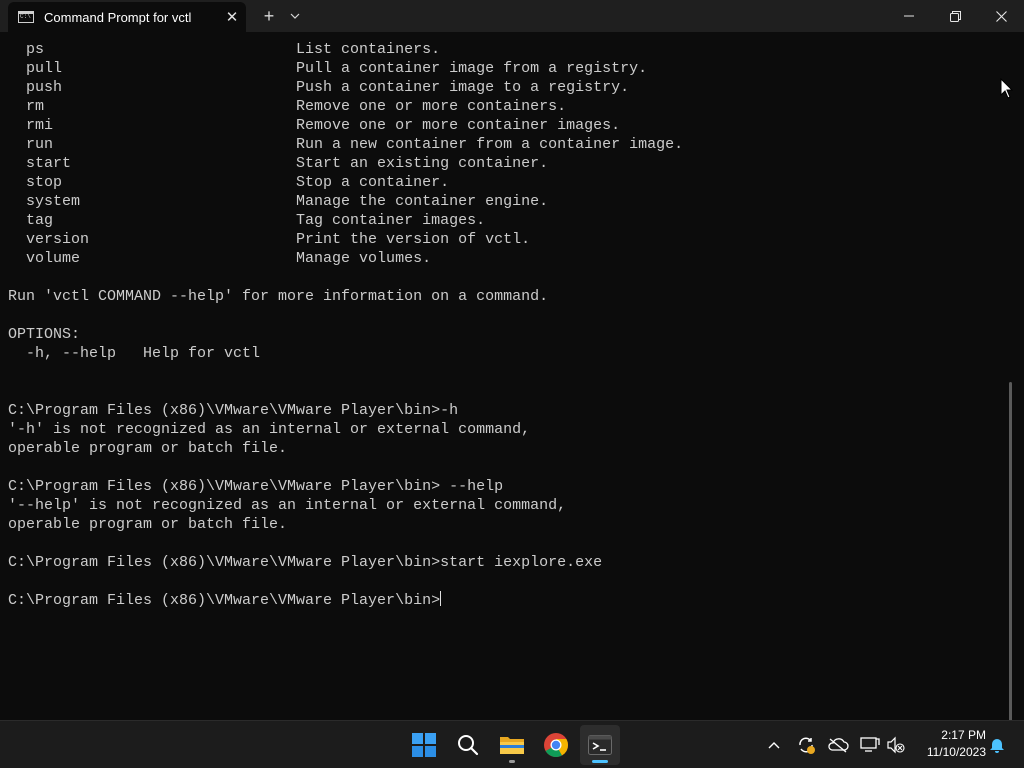 This screenshot has width=1024, height=768. I want to click on terminal-line: tag Tag container images., so click(247, 220).